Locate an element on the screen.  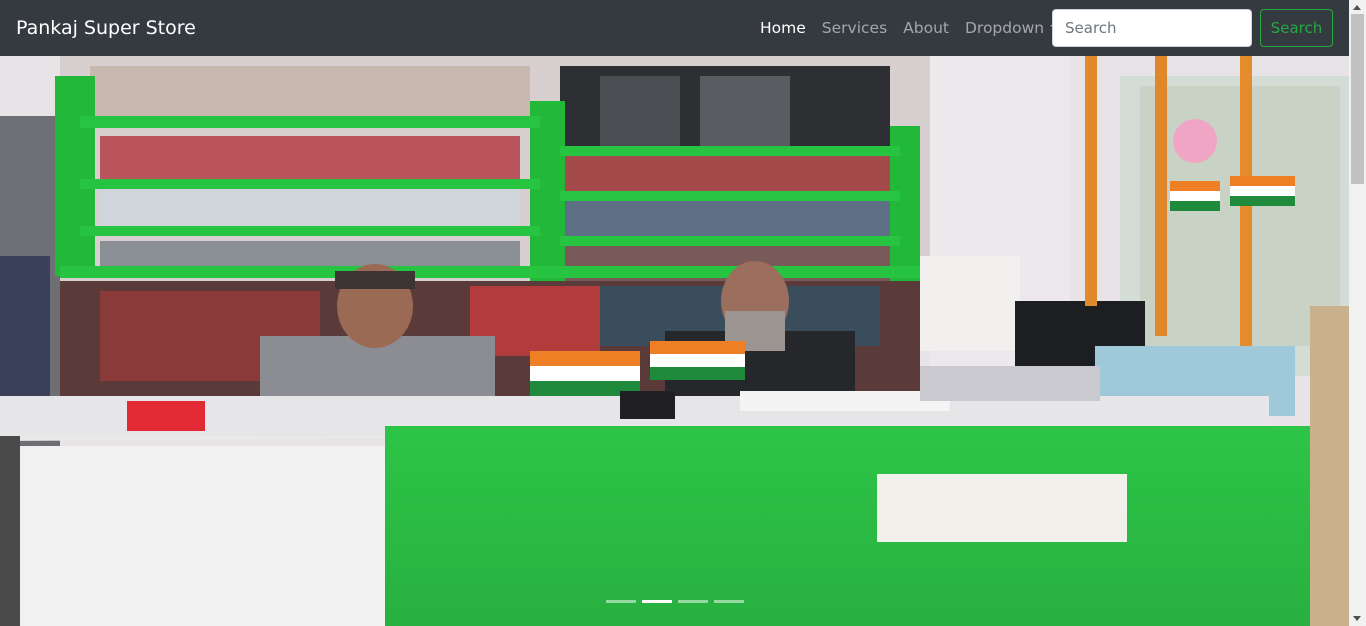
page-scrollbar is located at coordinates (1357, 313).